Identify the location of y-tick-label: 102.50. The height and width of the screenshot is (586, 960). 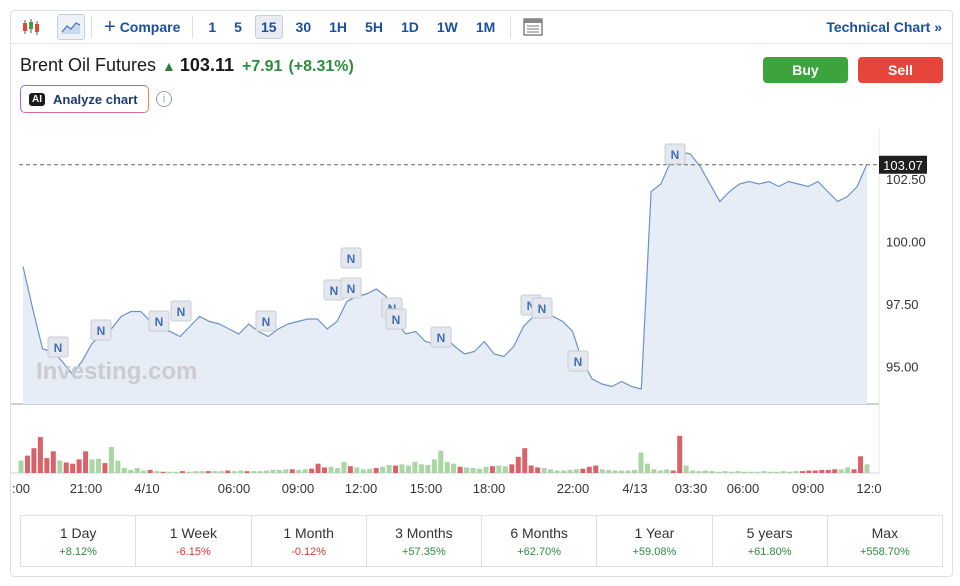
(906, 179).